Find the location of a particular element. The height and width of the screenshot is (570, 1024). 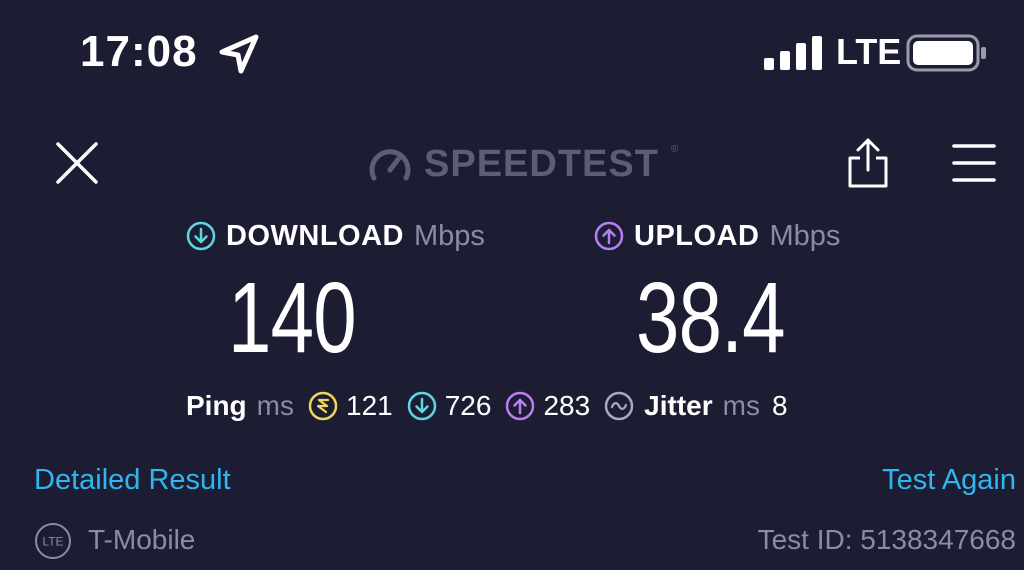

battery-icon is located at coordinates (946, 53).